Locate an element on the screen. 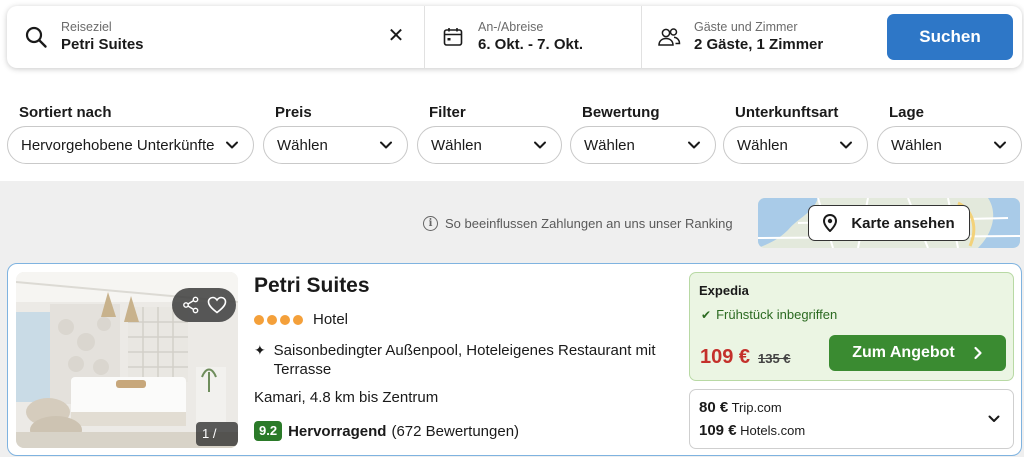 Image resolution: width=1024 pixels, height=457 pixels. filter-title: Filter is located at coordinates (447, 112).